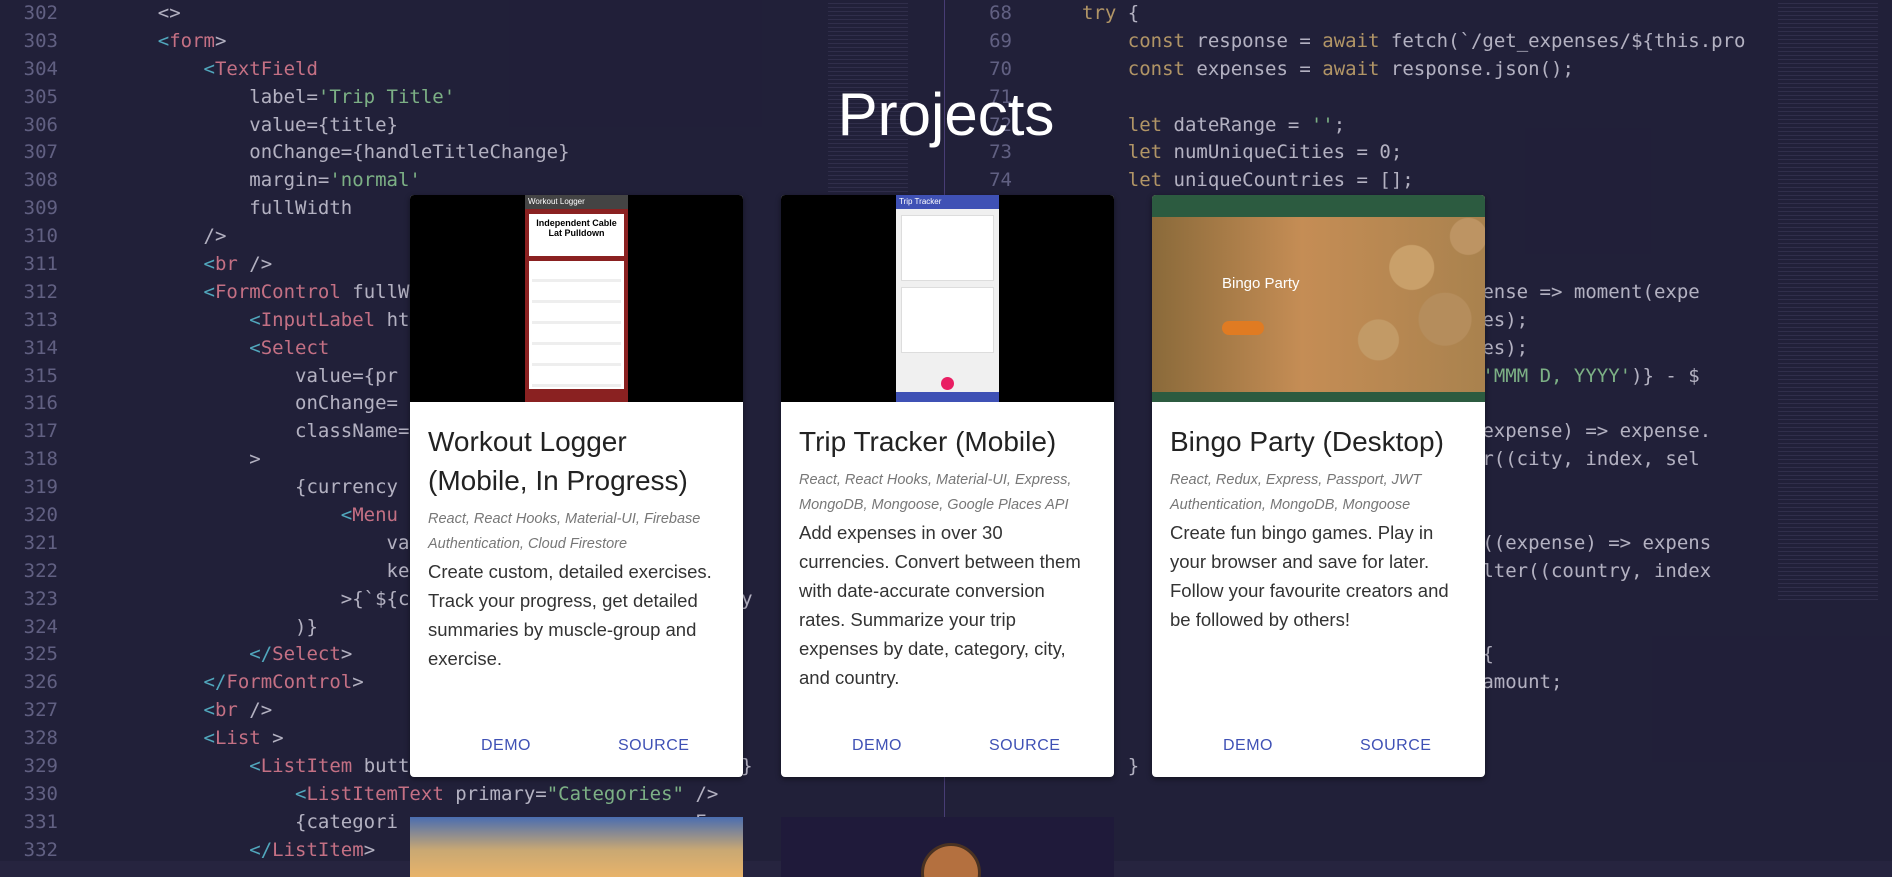 The height and width of the screenshot is (877, 1892). What do you see at coordinates (947, 383) in the screenshot?
I see `mockup-add-icon` at bounding box center [947, 383].